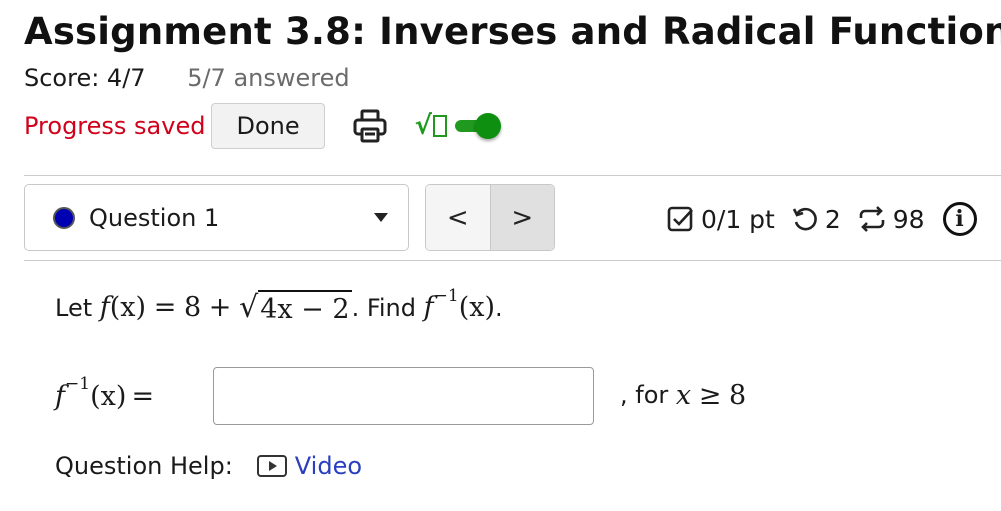 The height and width of the screenshot is (511, 1001). I want to click on answer-label: f −1 (x) =, so click(104, 396).